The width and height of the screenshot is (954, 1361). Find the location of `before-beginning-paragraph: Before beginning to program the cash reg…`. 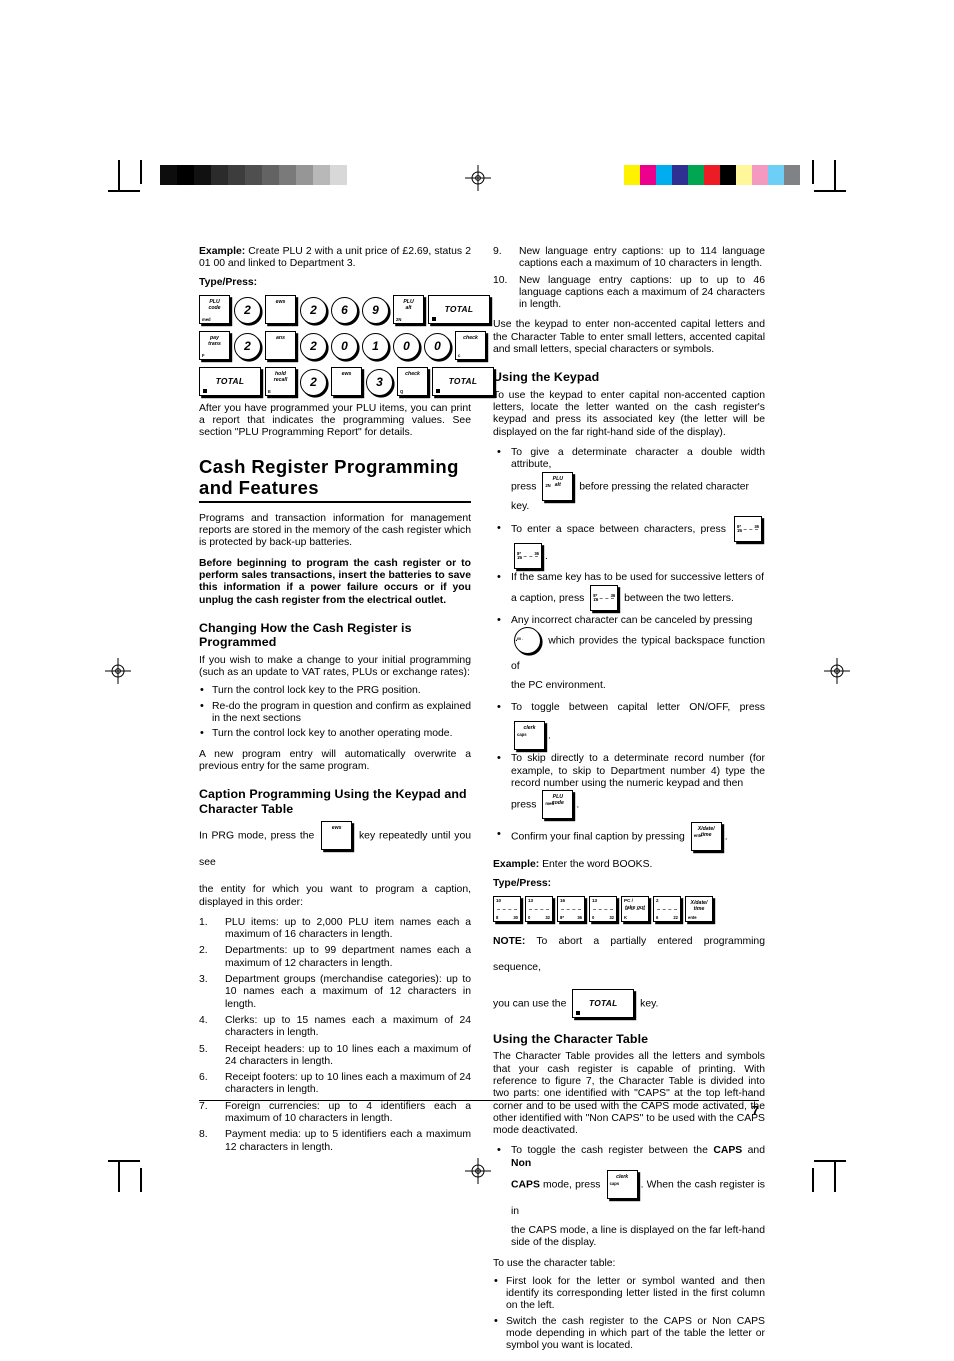

before-beginning-paragraph: Before beginning to program the cash reg… is located at coordinates (335, 581).